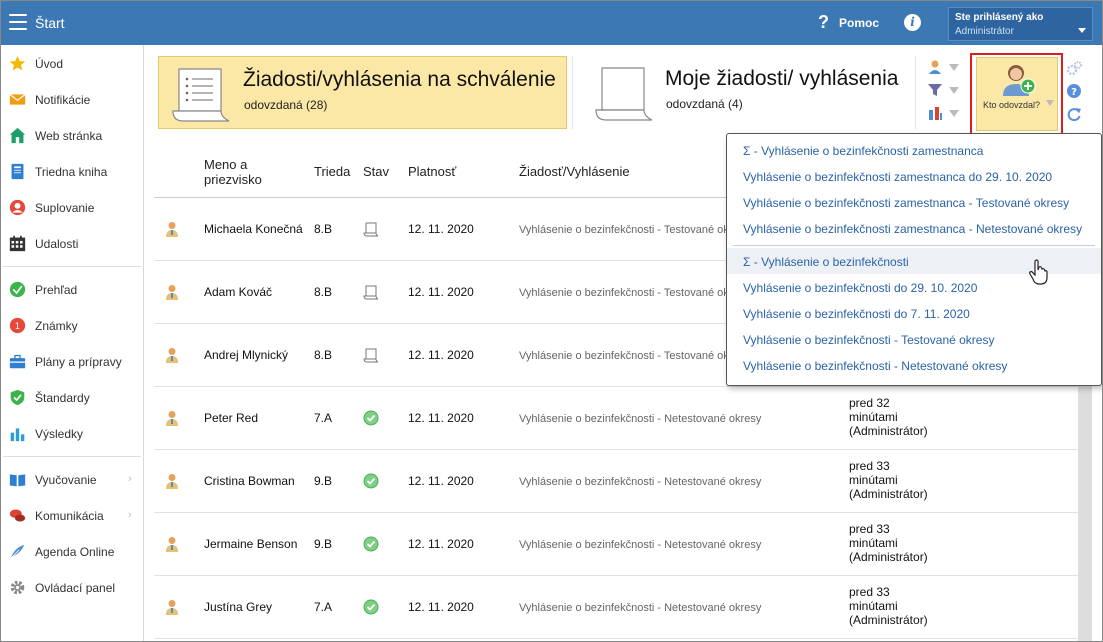  What do you see at coordinates (254, 355) in the screenshot?
I see `student-name: Andrej Mlynický` at bounding box center [254, 355].